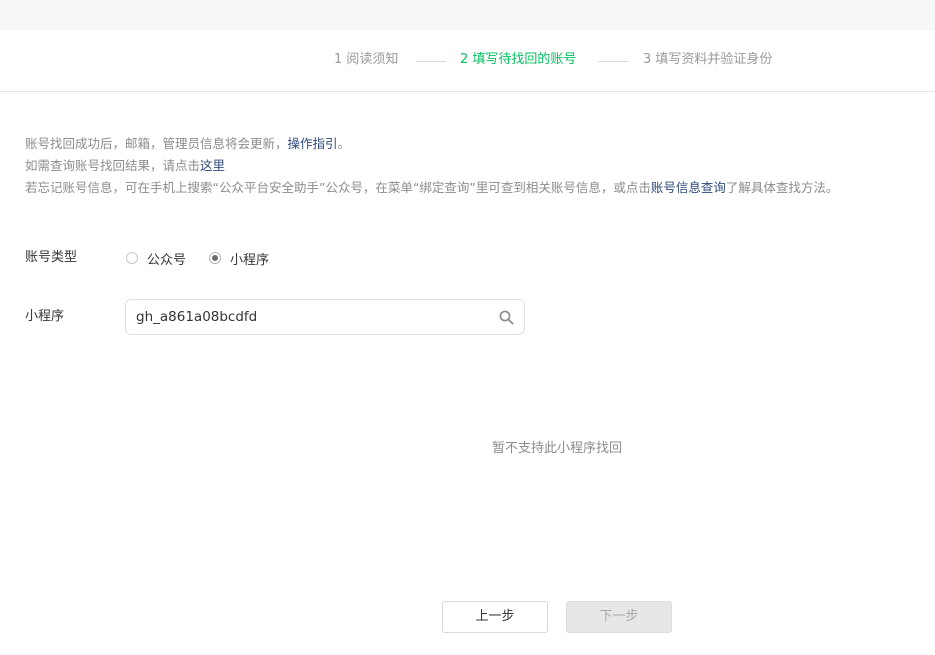  Describe the element at coordinates (125, 165) in the screenshot. I see `notice-line-2: 如需查询账号找回结果，请点击这里` at that location.